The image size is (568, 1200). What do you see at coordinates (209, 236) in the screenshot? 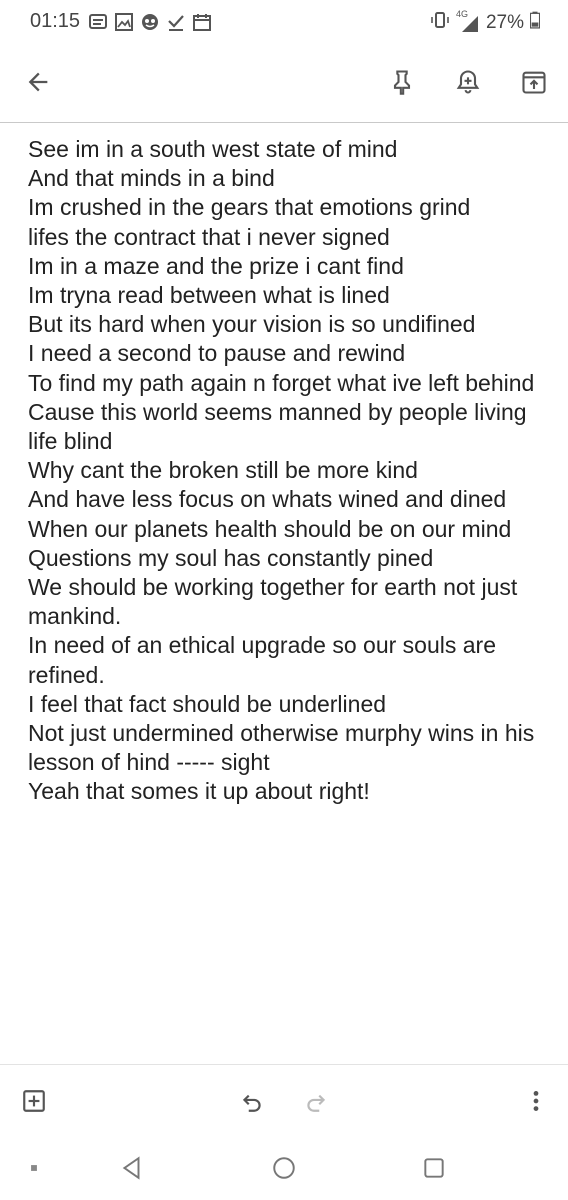
I see `note-line: lifes the contract that i never signed` at bounding box center [209, 236].